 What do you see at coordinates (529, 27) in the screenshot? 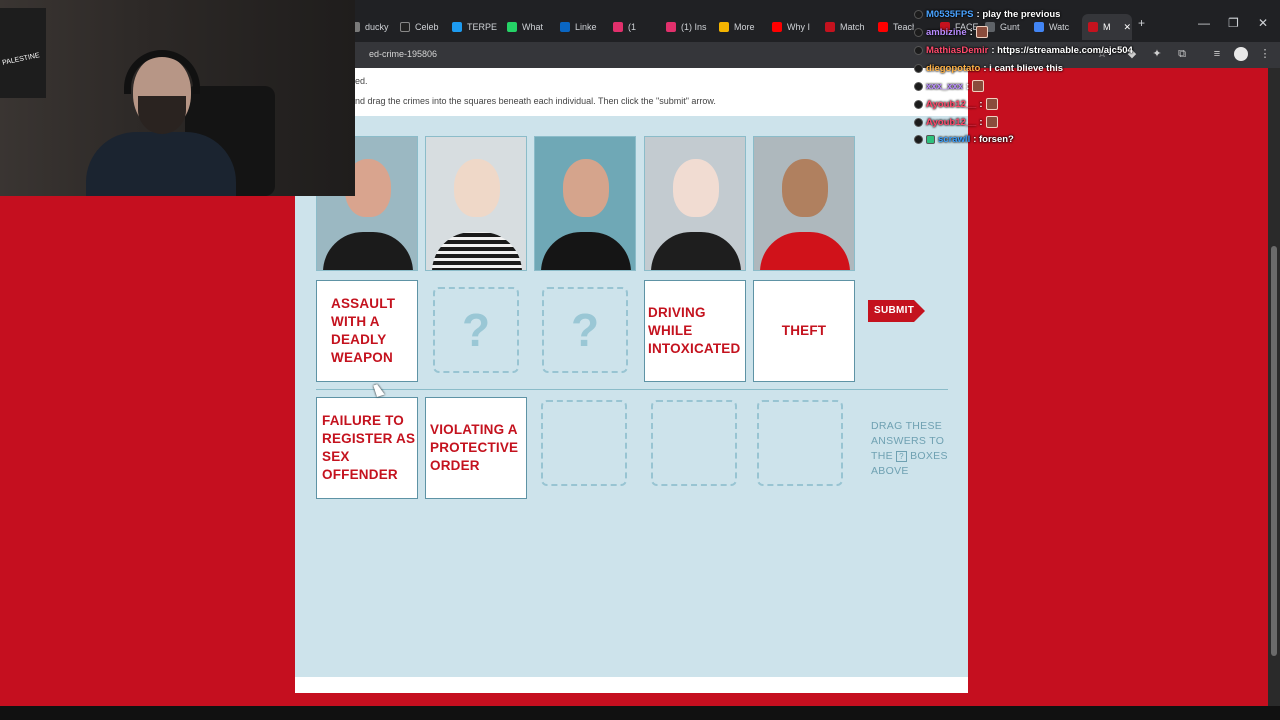
I see `browser-tab: What` at bounding box center [529, 27].